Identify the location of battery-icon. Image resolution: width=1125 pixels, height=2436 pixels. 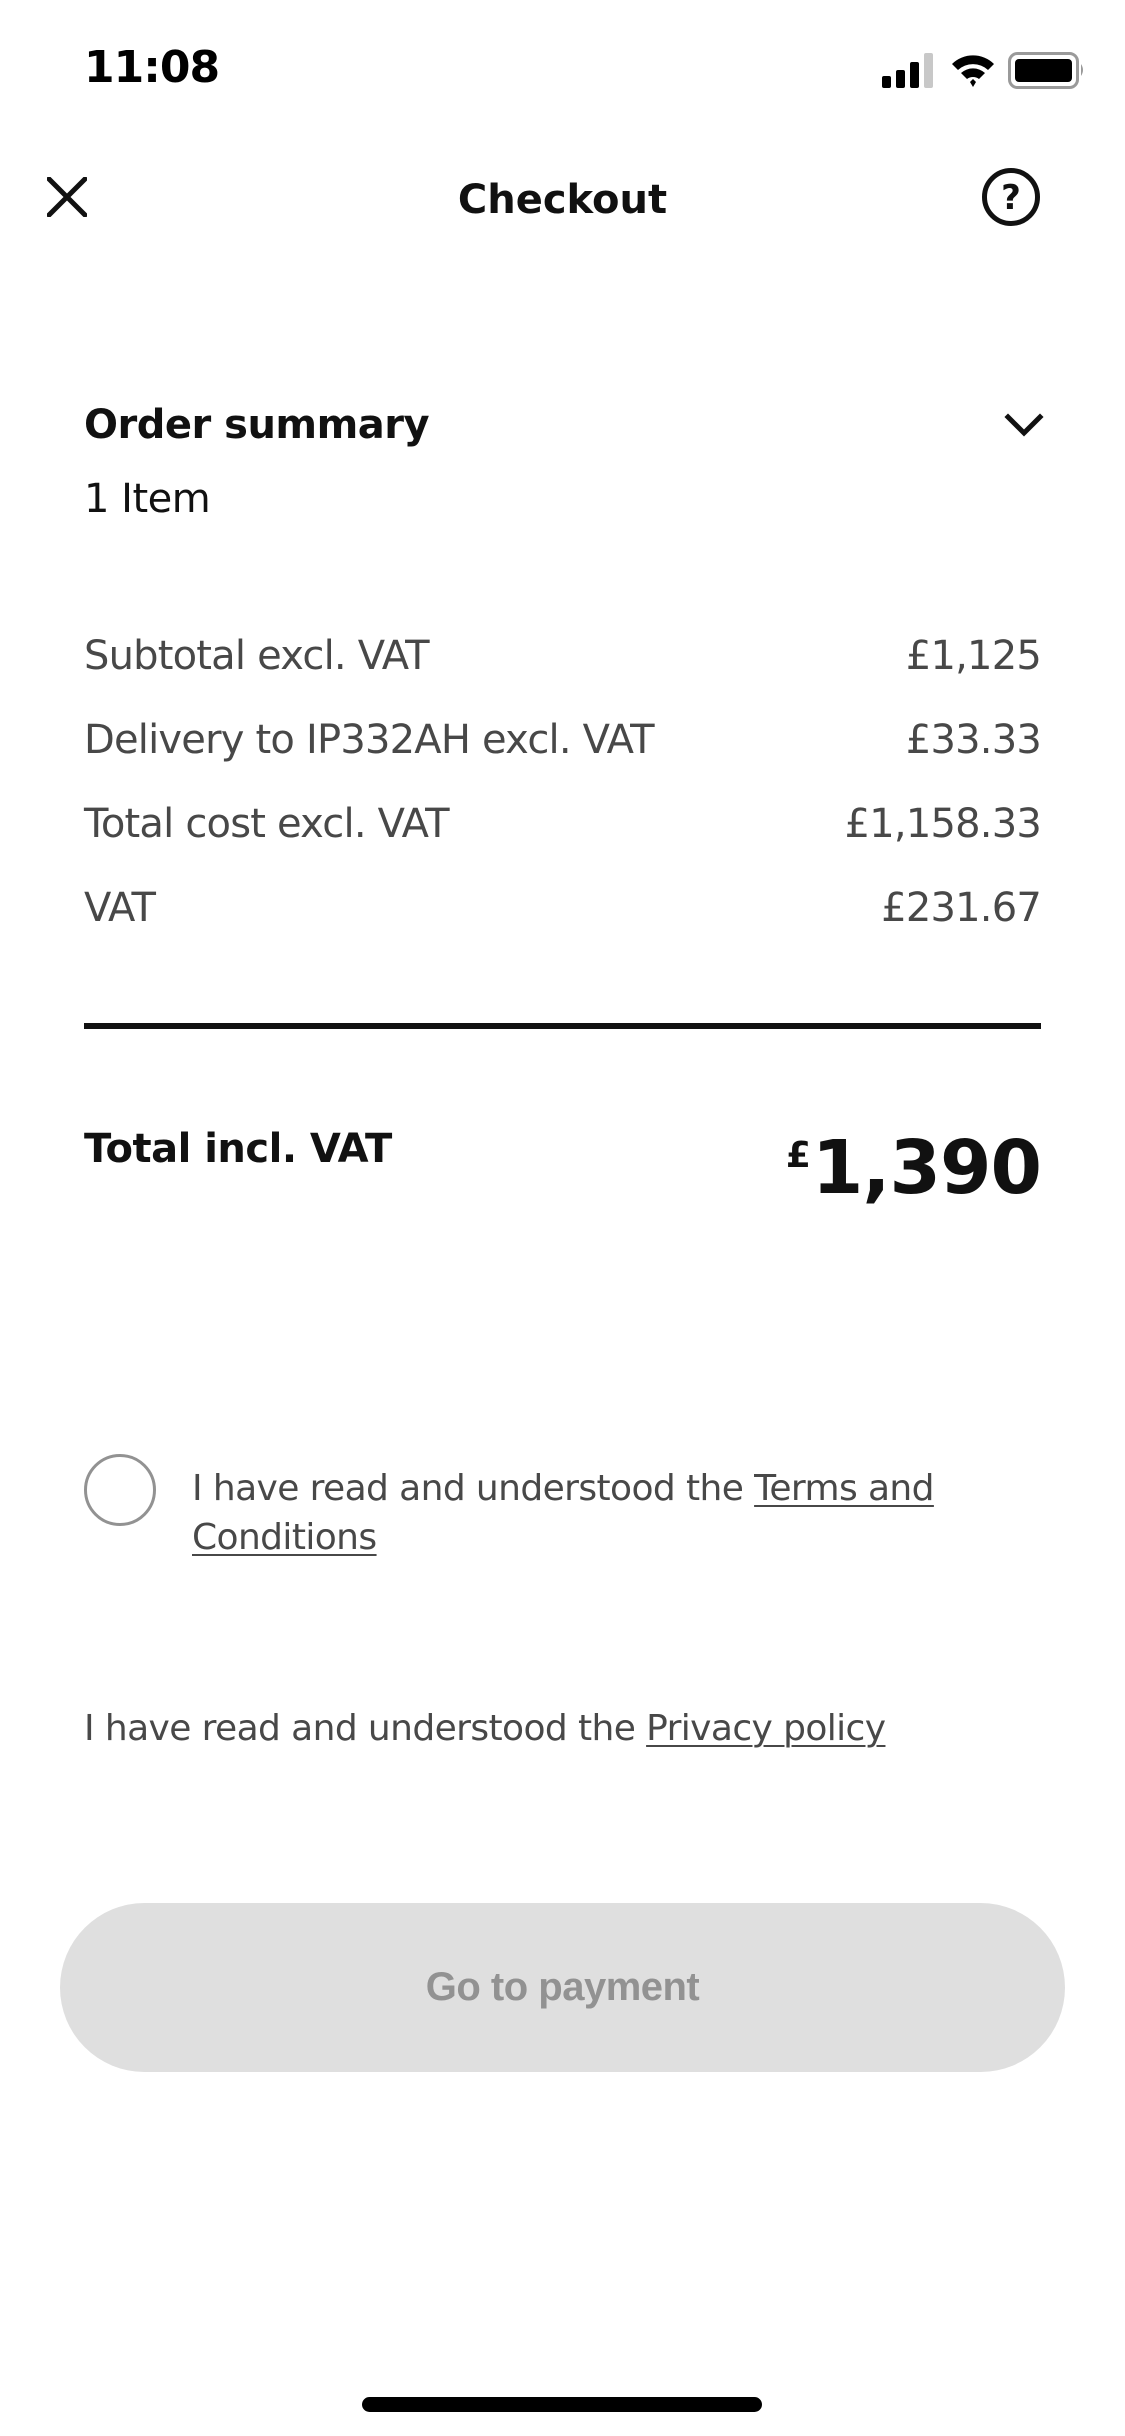
(1045, 70).